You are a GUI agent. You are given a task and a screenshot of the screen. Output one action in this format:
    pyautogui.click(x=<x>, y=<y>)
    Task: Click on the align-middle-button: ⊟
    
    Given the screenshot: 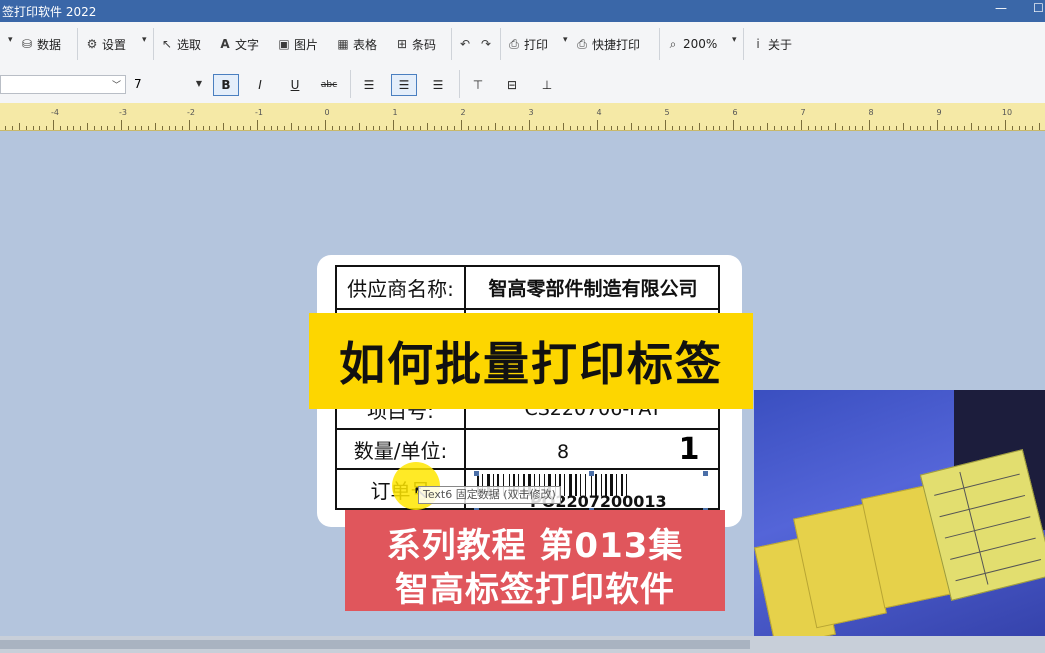 What is the action you would take?
    pyautogui.click(x=512, y=85)
    